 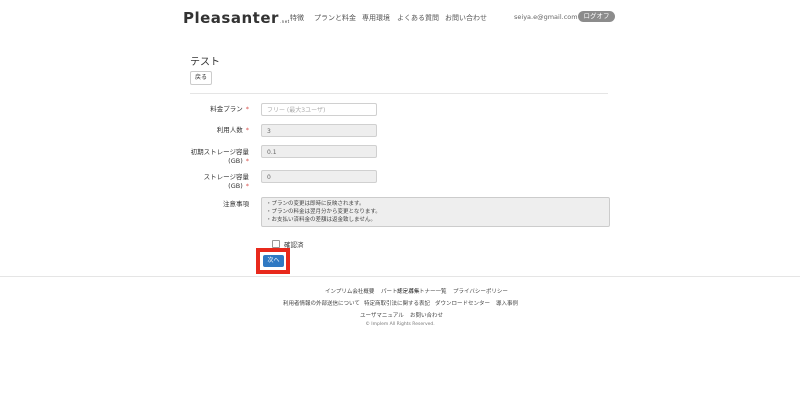 What do you see at coordinates (323, 211) in the screenshot?
I see `notes-line: ・プランの料金は翌月分から変更となります。` at bounding box center [323, 211].